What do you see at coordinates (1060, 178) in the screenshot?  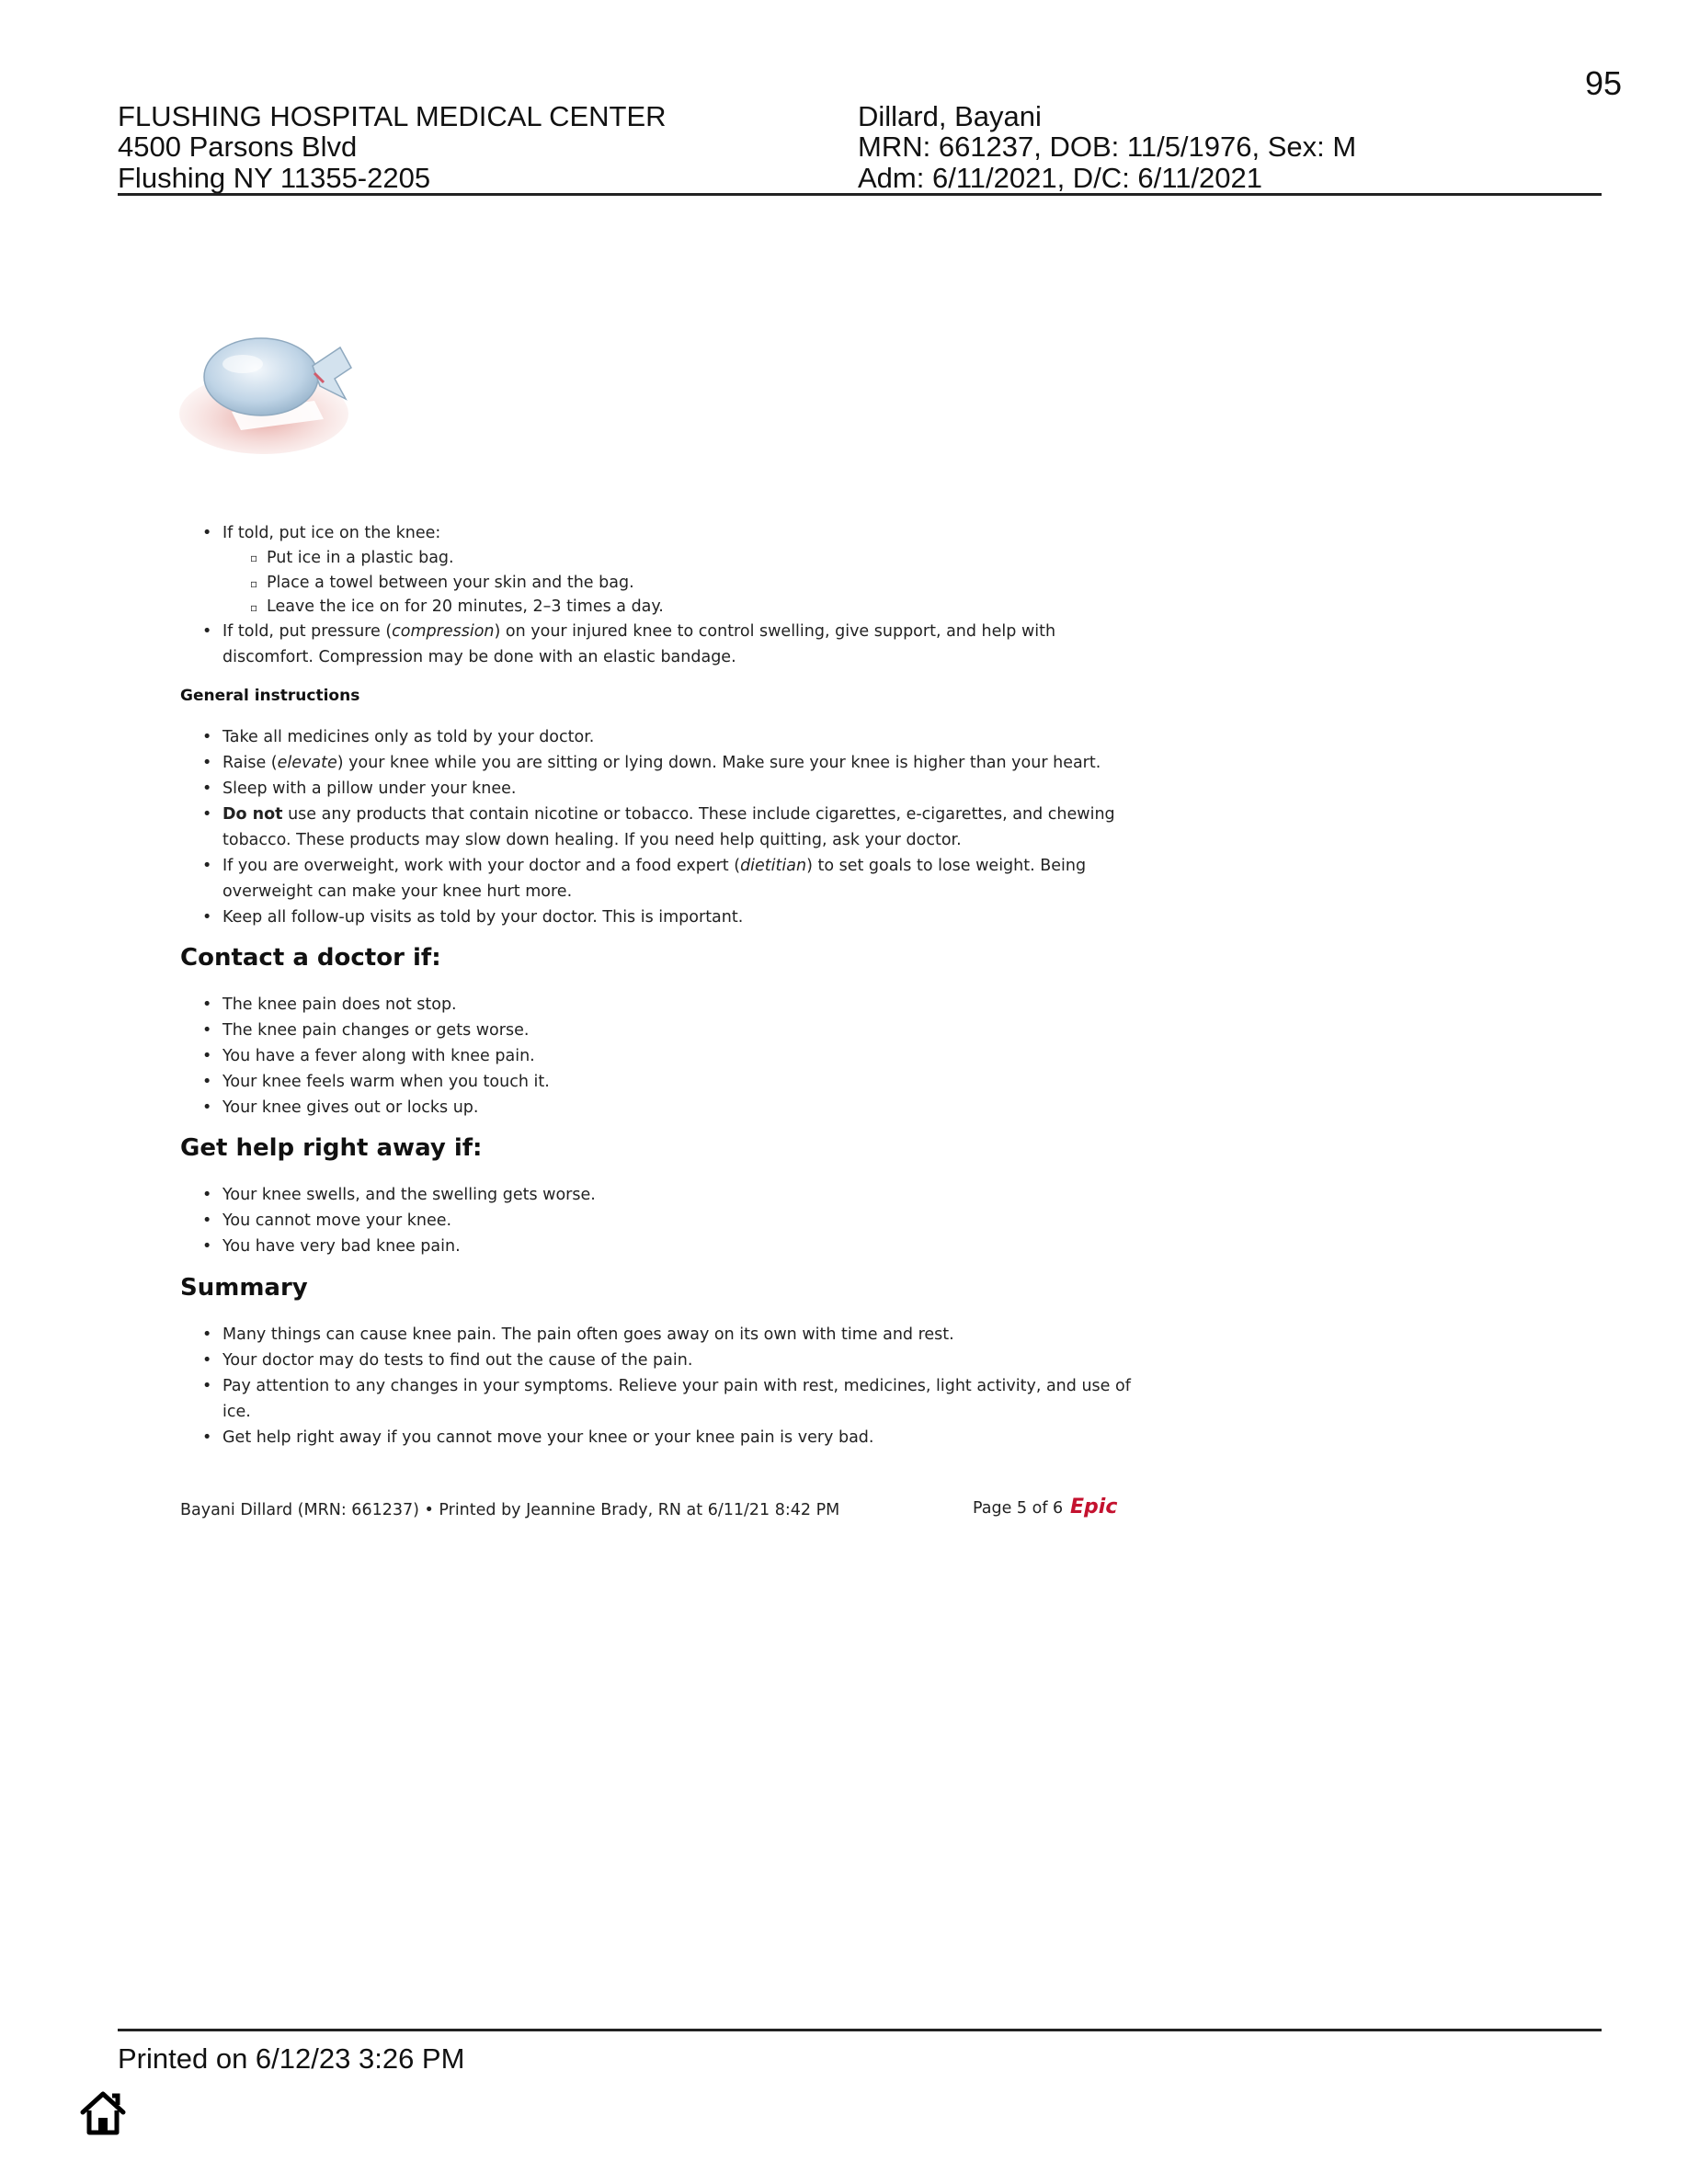 I see `admission-dates: Adm: 6/11/2021, D/C: 6/11/2021` at bounding box center [1060, 178].